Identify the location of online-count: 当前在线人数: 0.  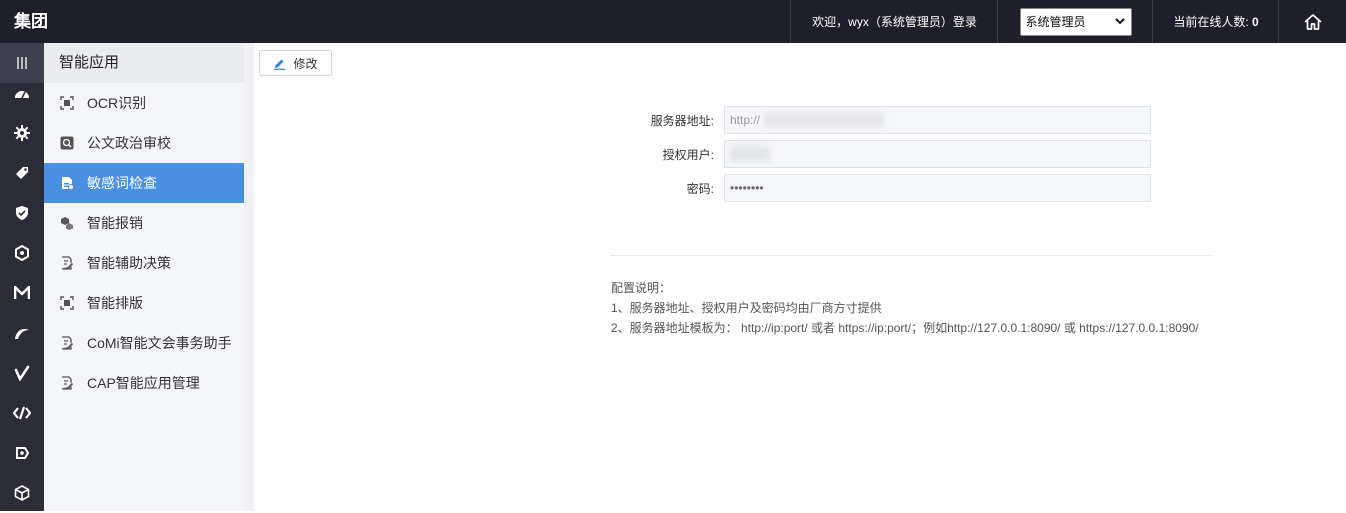
(1215, 21).